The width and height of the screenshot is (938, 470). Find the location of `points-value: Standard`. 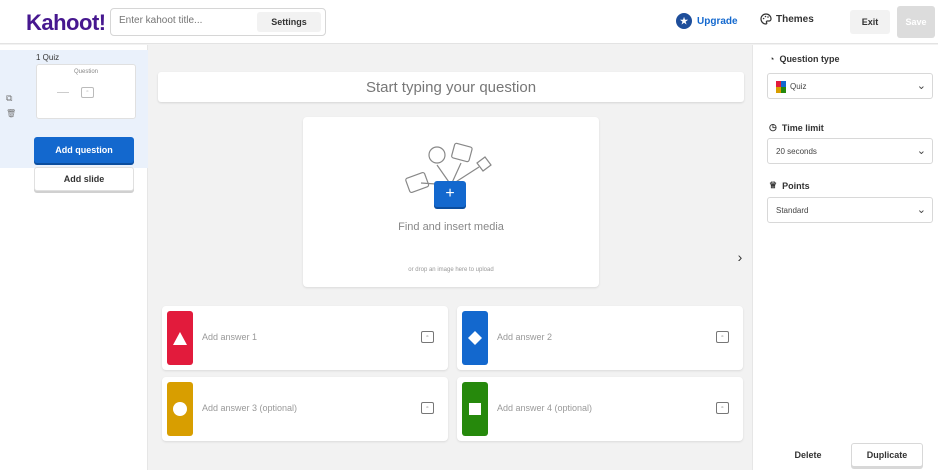

points-value: Standard is located at coordinates (792, 210).